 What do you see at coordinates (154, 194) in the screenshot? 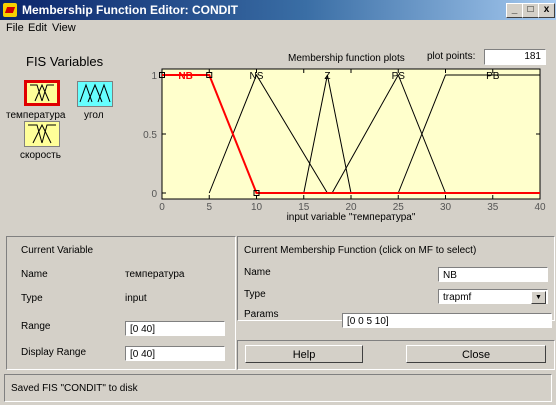
I see `y-tick-label: 0` at bounding box center [154, 194].